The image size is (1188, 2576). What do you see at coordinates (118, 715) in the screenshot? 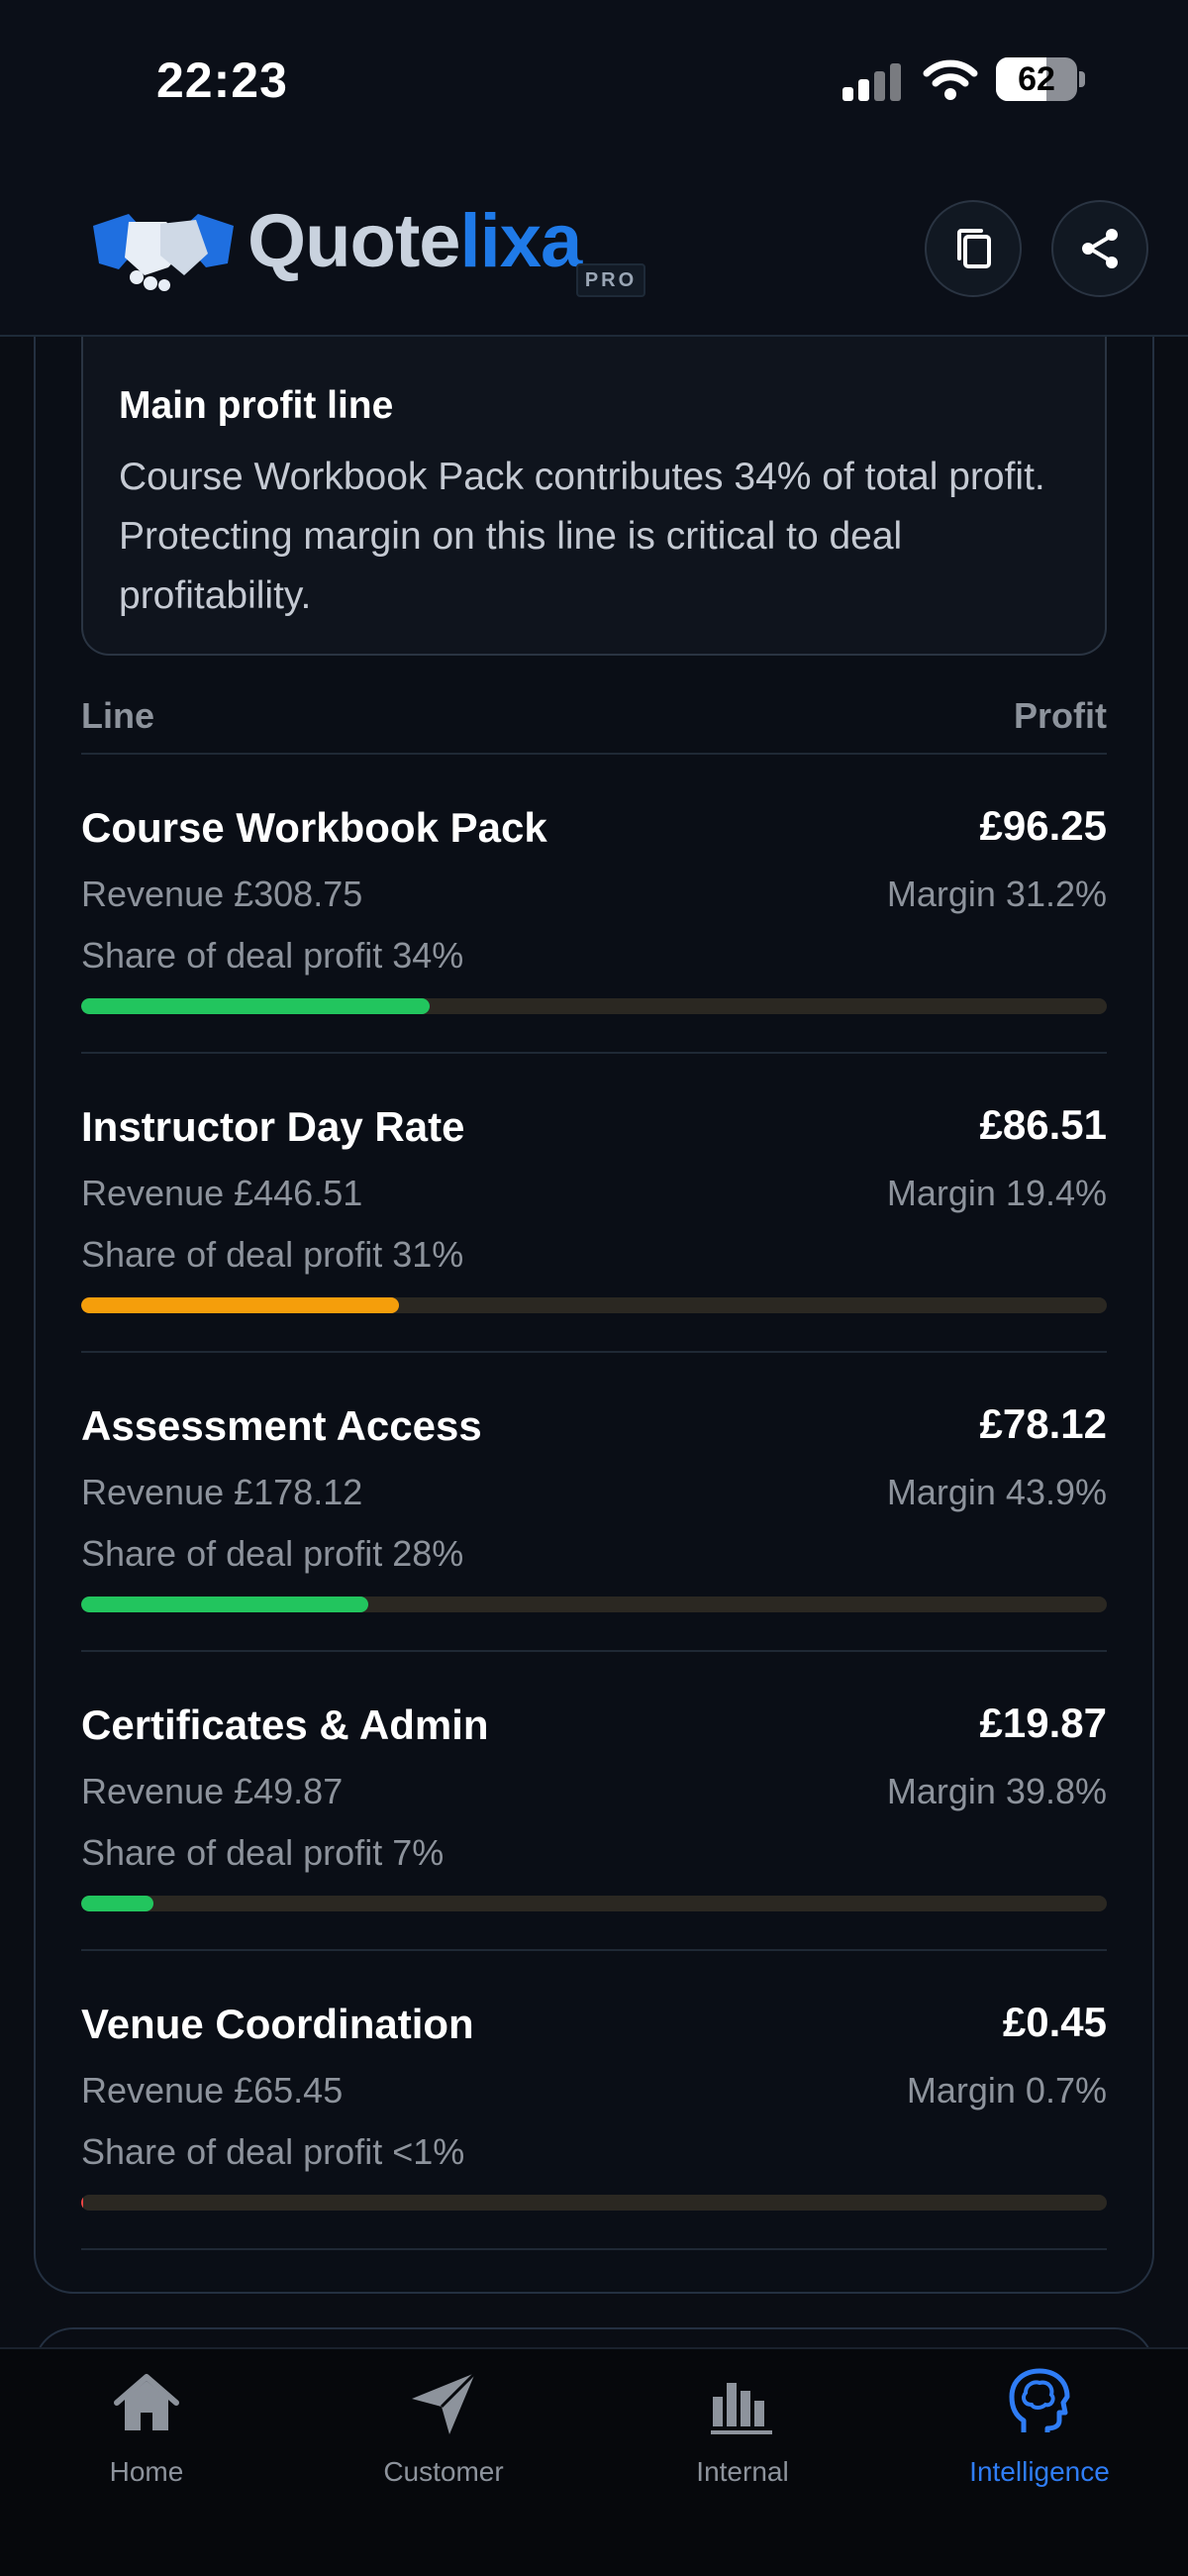
I see `column-header-line: Line` at bounding box center [118, 715].